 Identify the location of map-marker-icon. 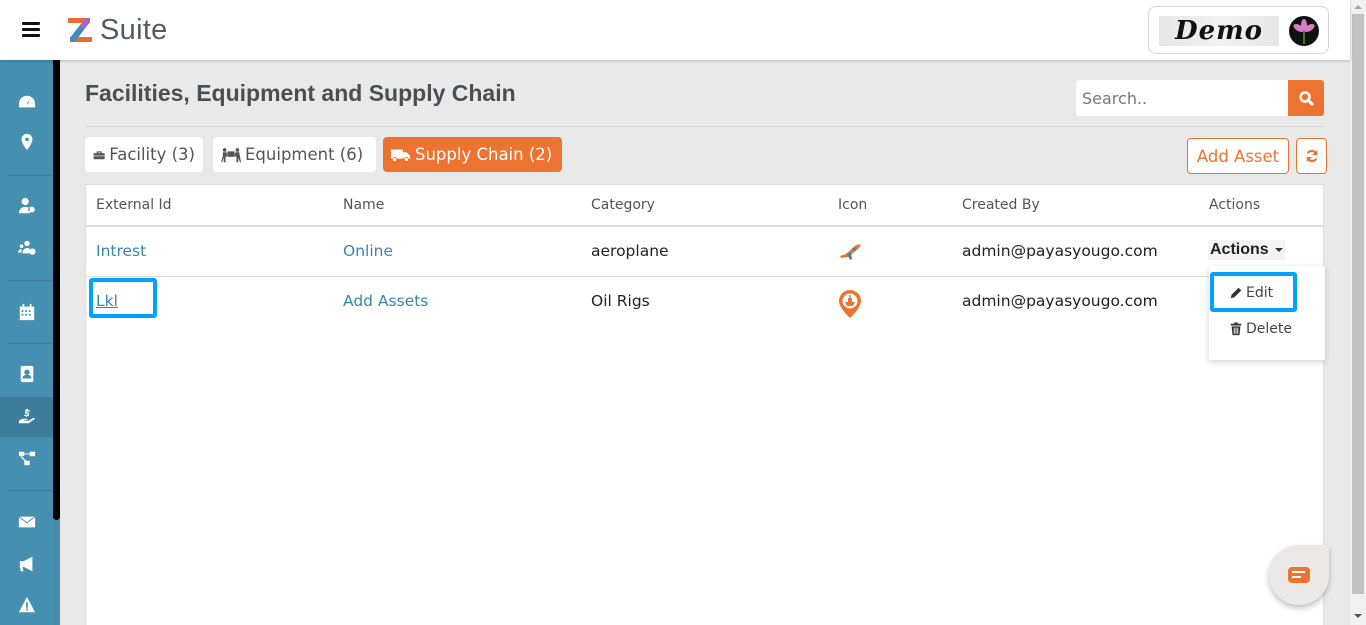
(26, 142).